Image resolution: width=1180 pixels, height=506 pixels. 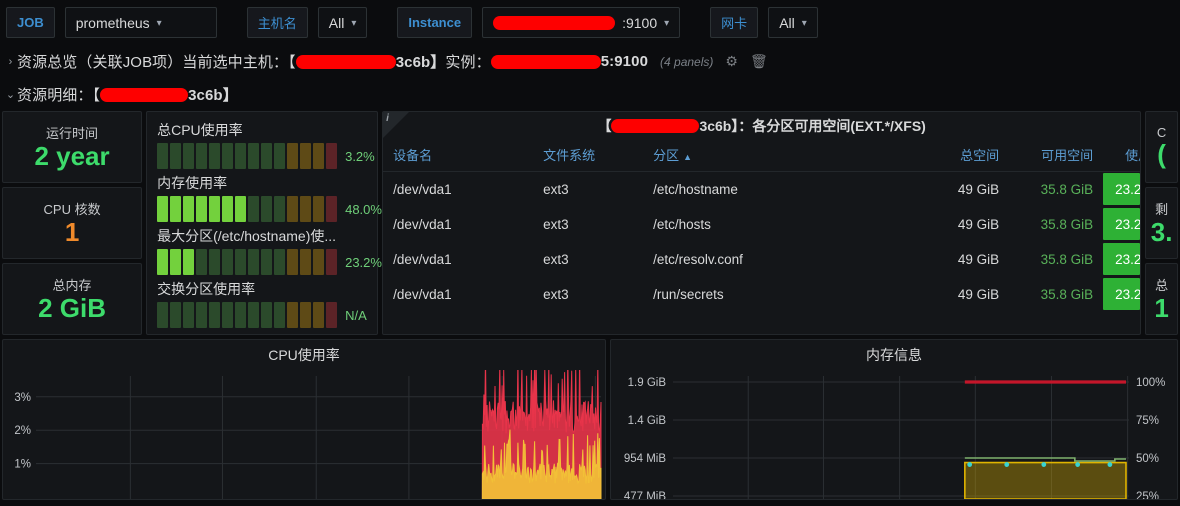 I want to click on cell-usage: 23.2%, so click(x=1122, y=189).